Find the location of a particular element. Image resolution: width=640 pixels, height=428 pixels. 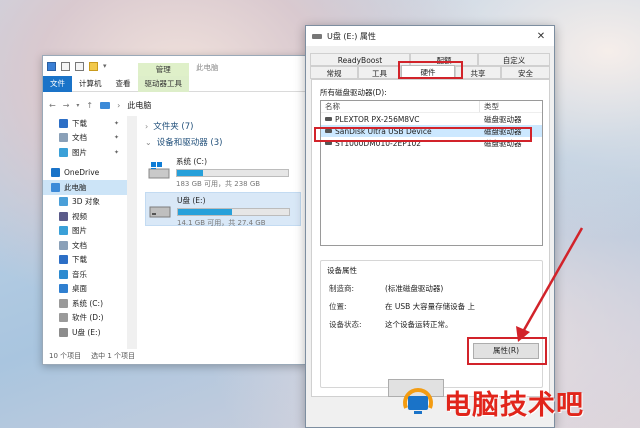

annotation-arrow is located at coordinates (550, 284).